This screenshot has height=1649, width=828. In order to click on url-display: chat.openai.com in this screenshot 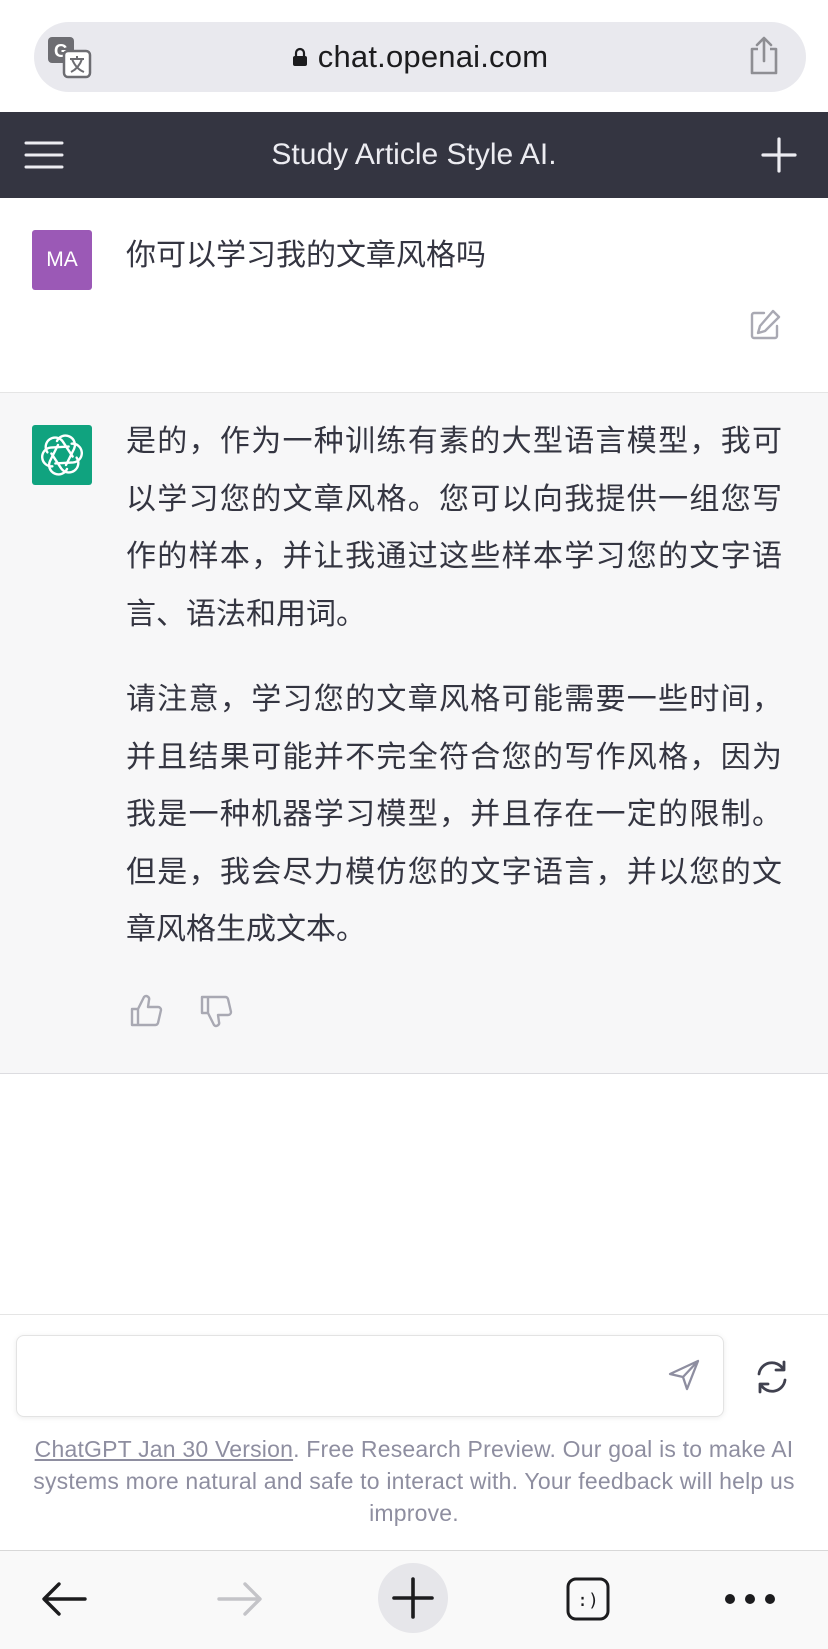, I will do `click(420, 57)`.